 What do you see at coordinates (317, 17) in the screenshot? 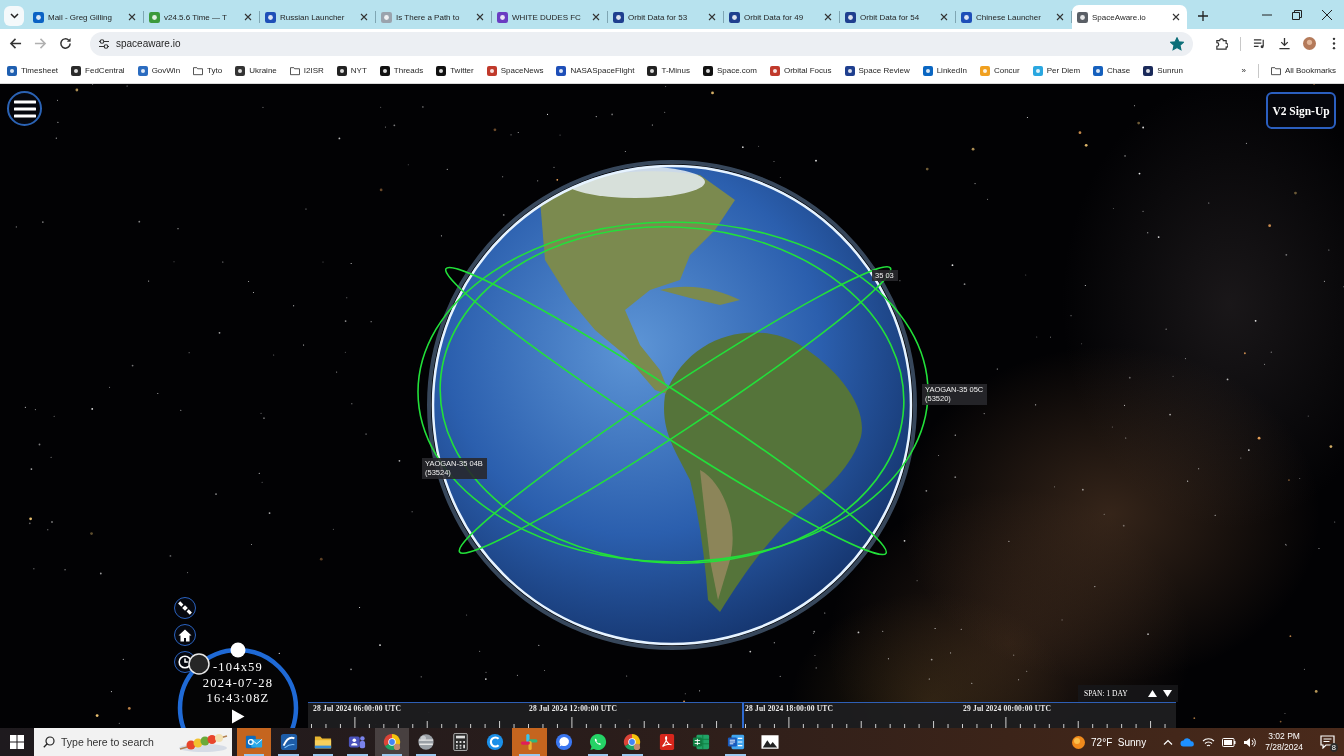
I see `browser-tab: Russian Launcher` at bounding box center [317, 17].